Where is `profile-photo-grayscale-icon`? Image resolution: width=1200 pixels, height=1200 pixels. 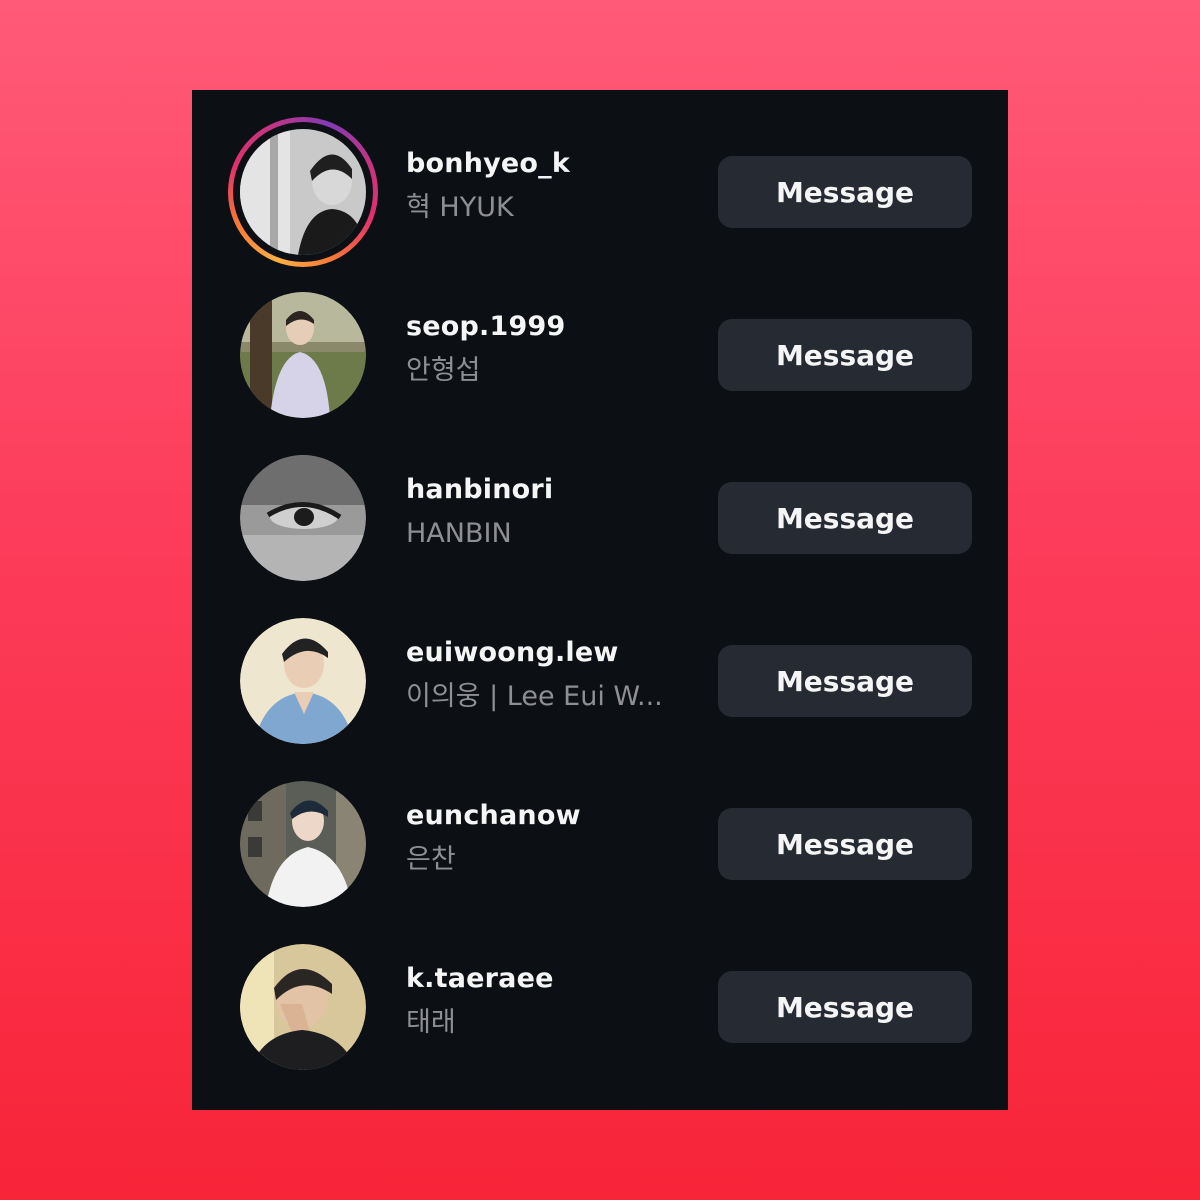 profile-photo-grayscale-icon is located at coordinates (303, 192).